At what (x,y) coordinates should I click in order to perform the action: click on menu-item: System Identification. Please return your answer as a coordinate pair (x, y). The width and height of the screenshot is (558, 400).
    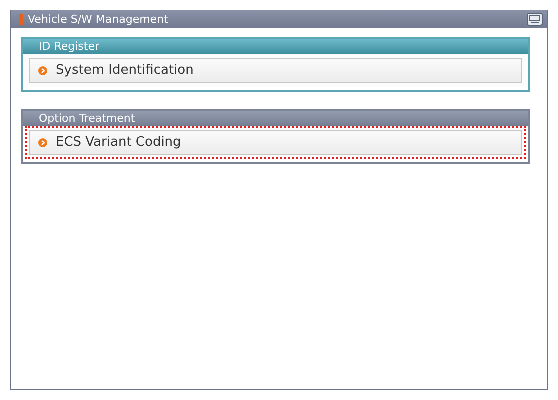
    Looking at the image, I should click on (275, 70).